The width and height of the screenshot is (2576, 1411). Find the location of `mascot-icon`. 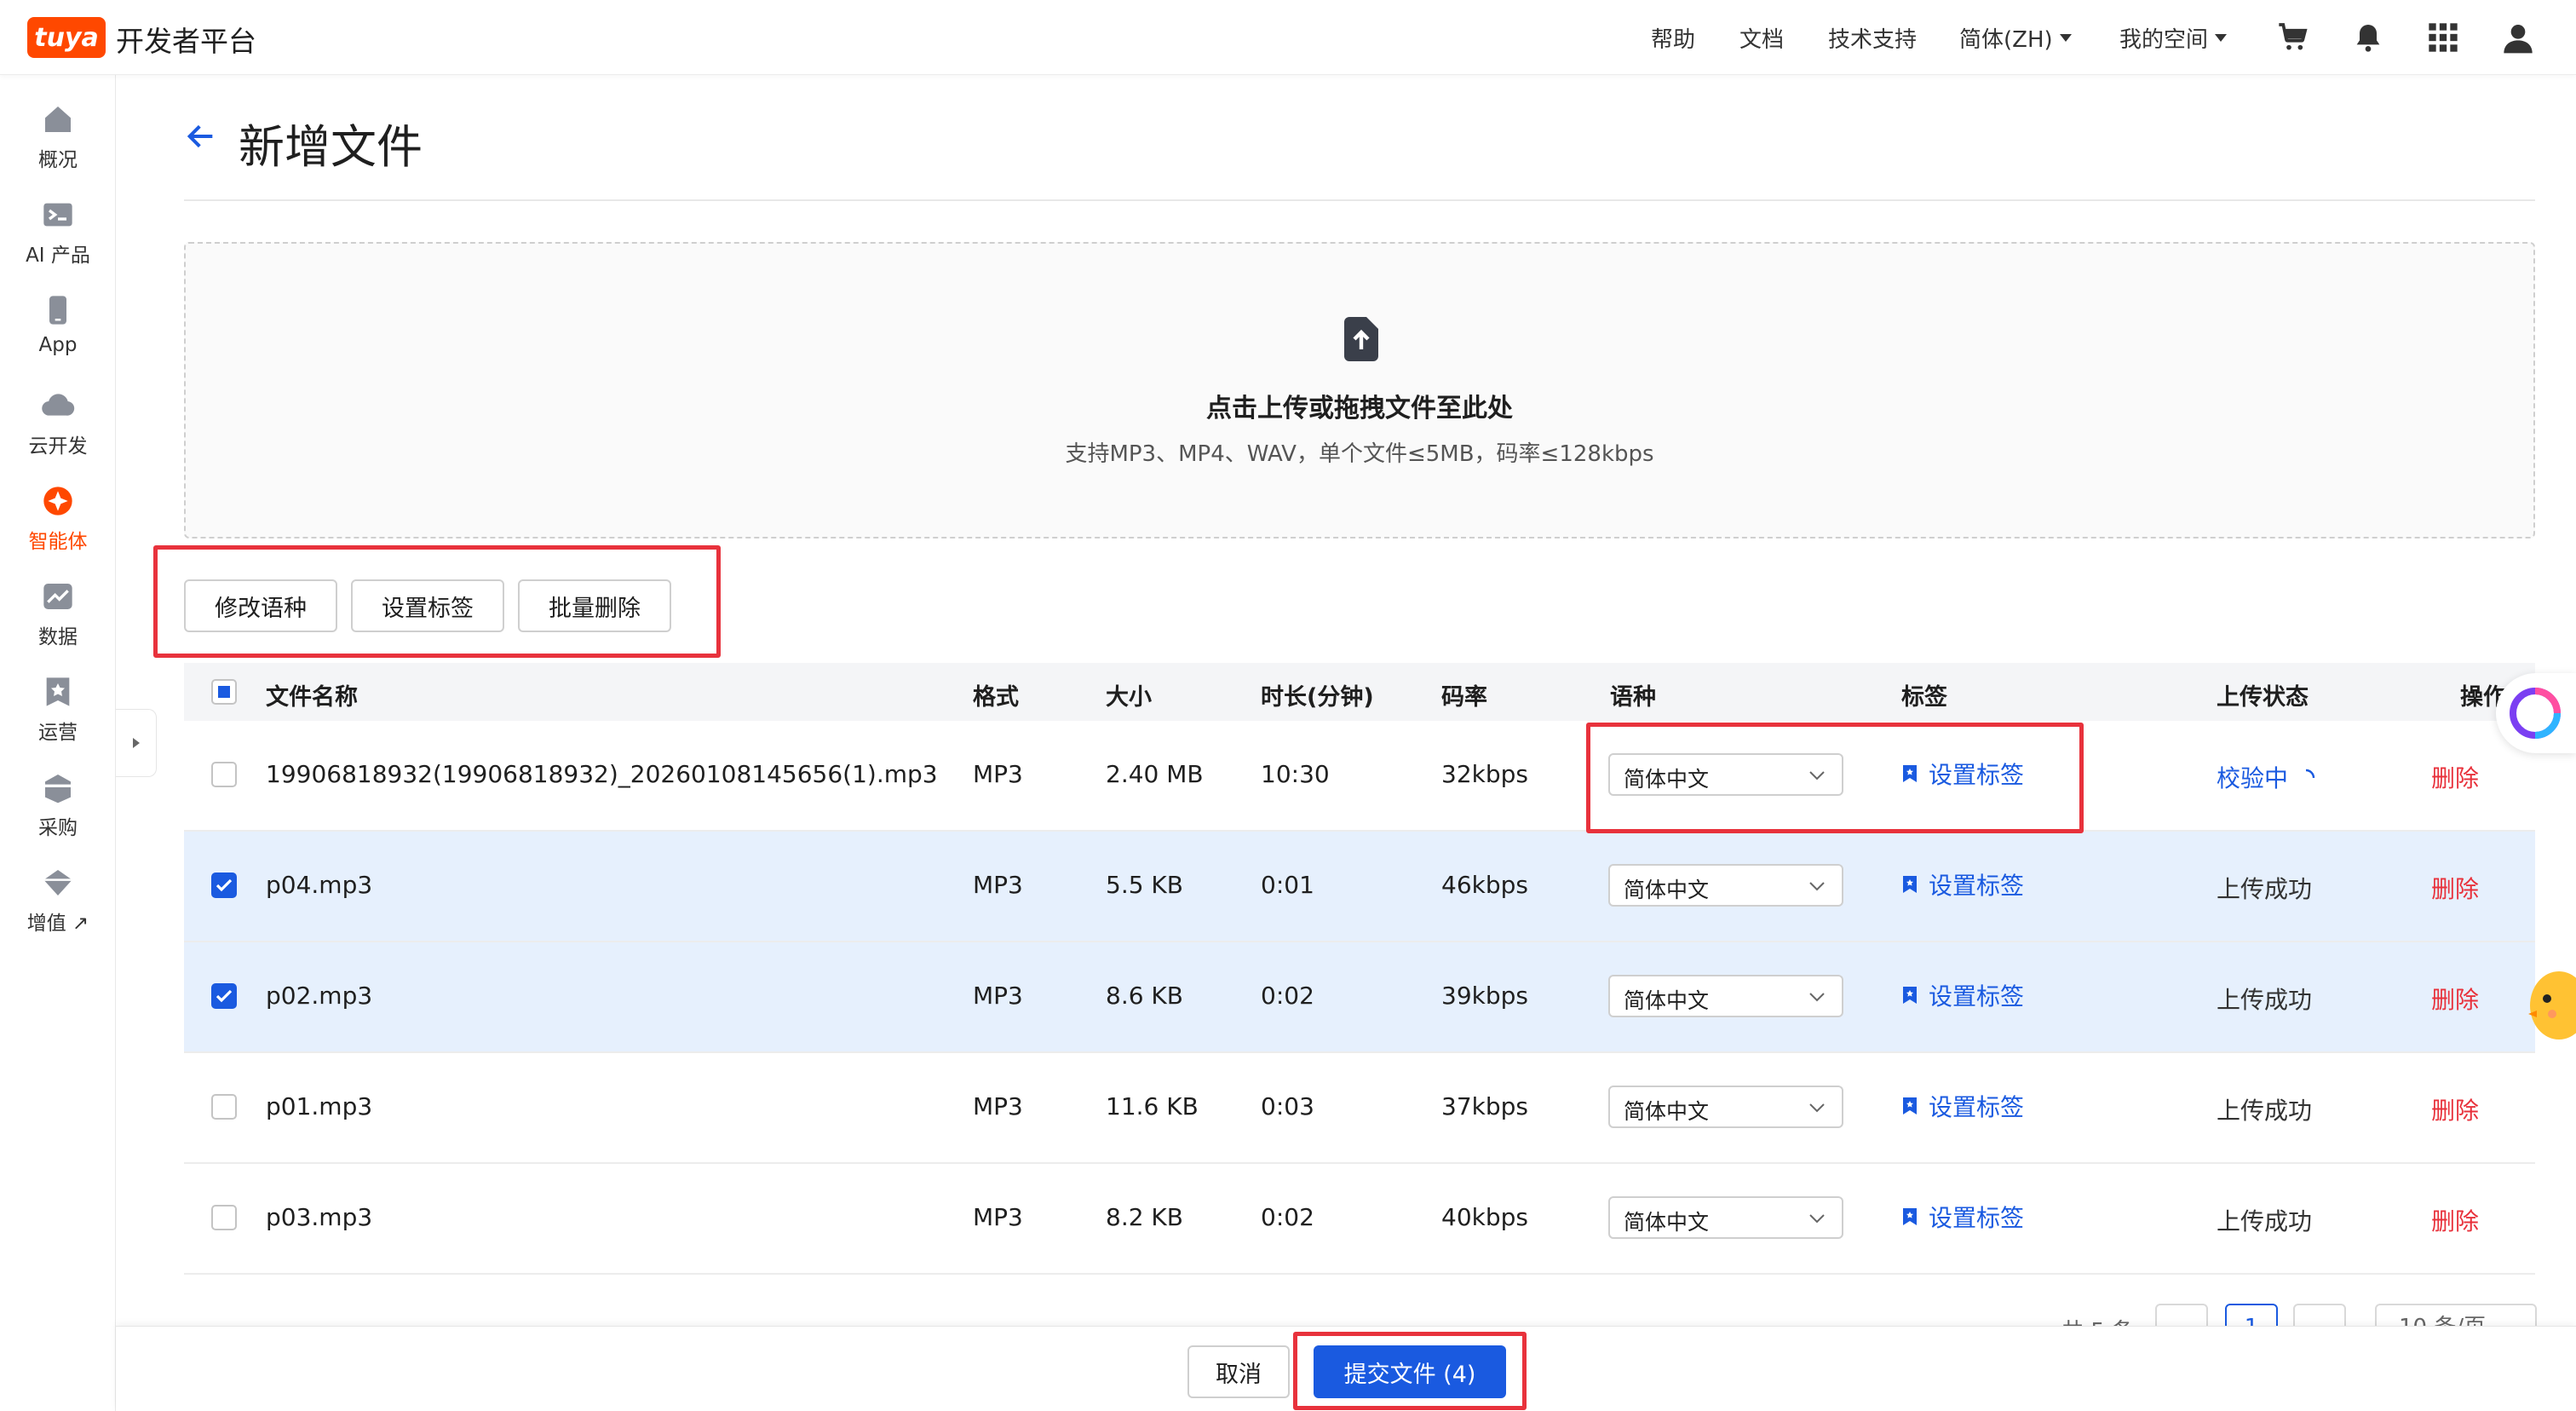

mascot-icon is located at coordinates (2548, 1004).